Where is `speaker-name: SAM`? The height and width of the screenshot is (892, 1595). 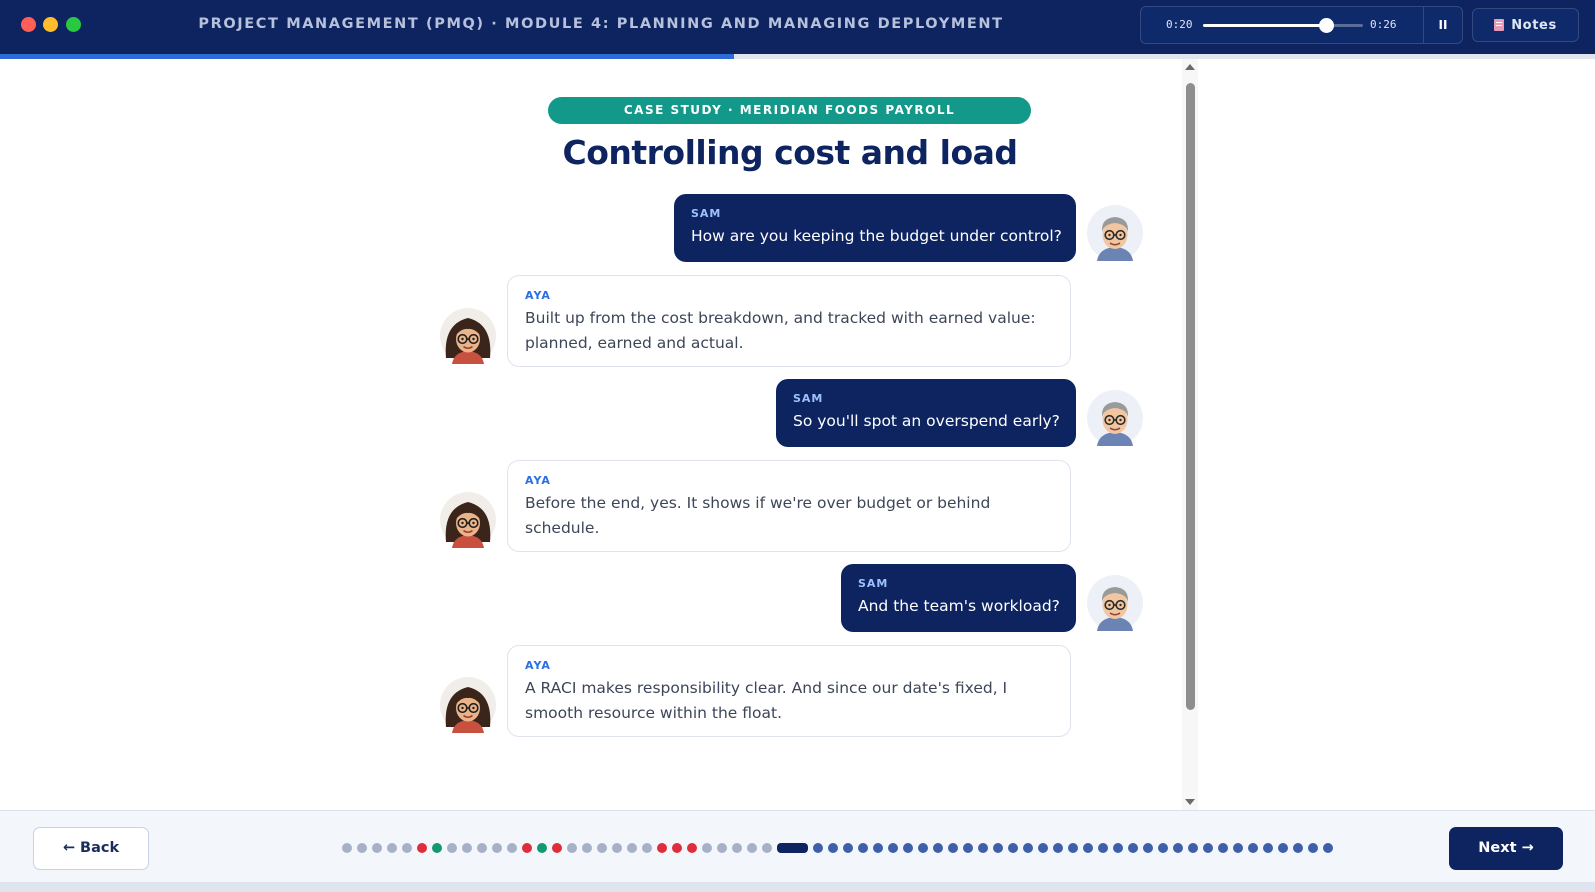
speaker-name: SAM is located at coordinates (873, 583).